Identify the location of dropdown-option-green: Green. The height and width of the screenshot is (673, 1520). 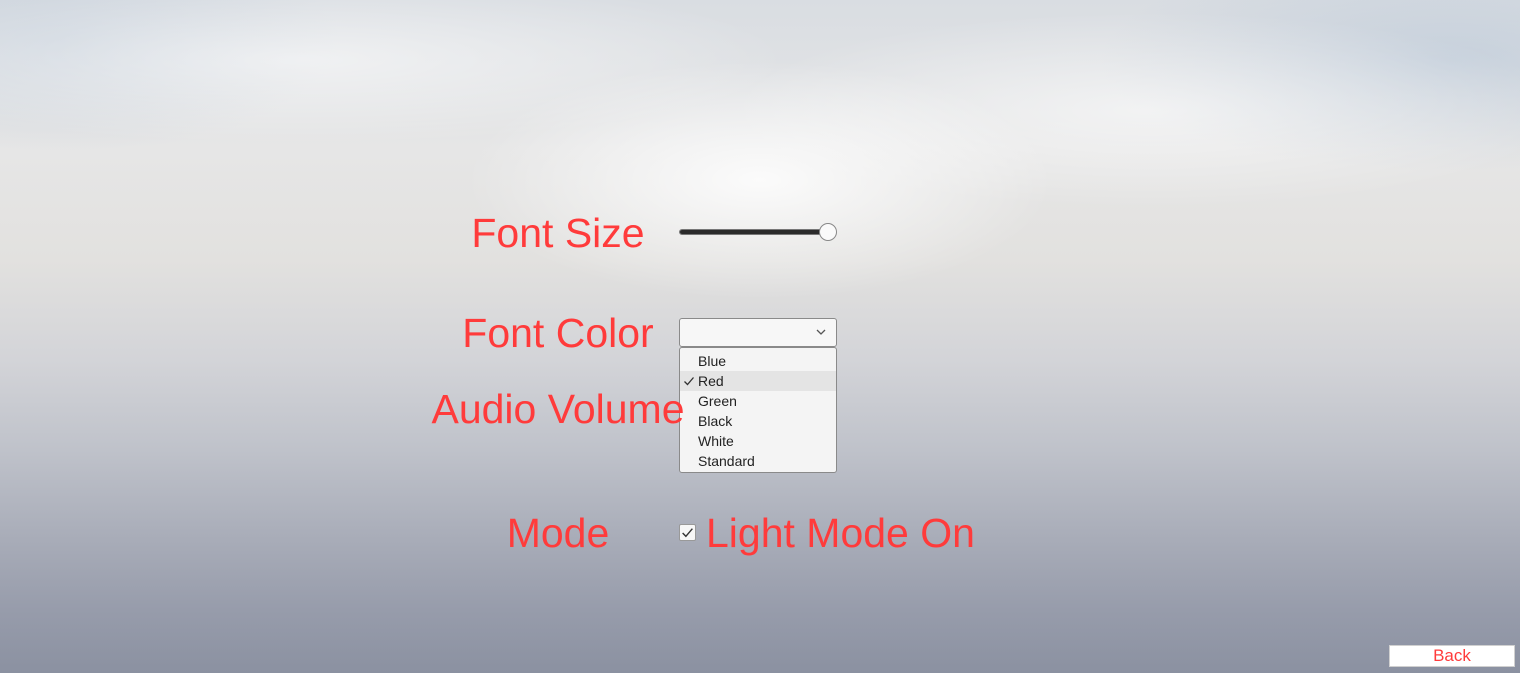
(758, 401).